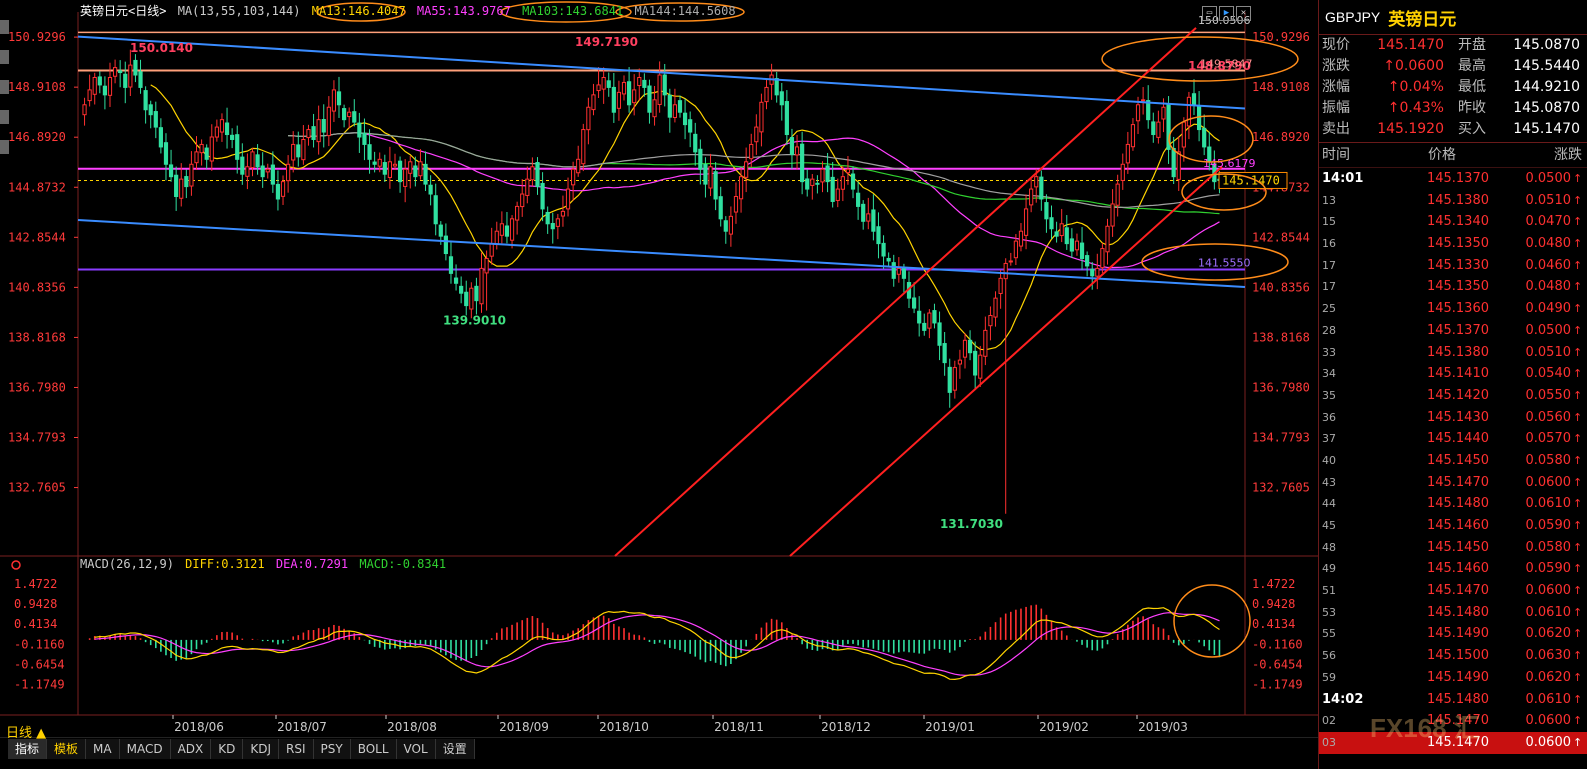  Describe the element at coordinates (606, 42) in the screenshot. I see `high-label: 149.7190` at that location.